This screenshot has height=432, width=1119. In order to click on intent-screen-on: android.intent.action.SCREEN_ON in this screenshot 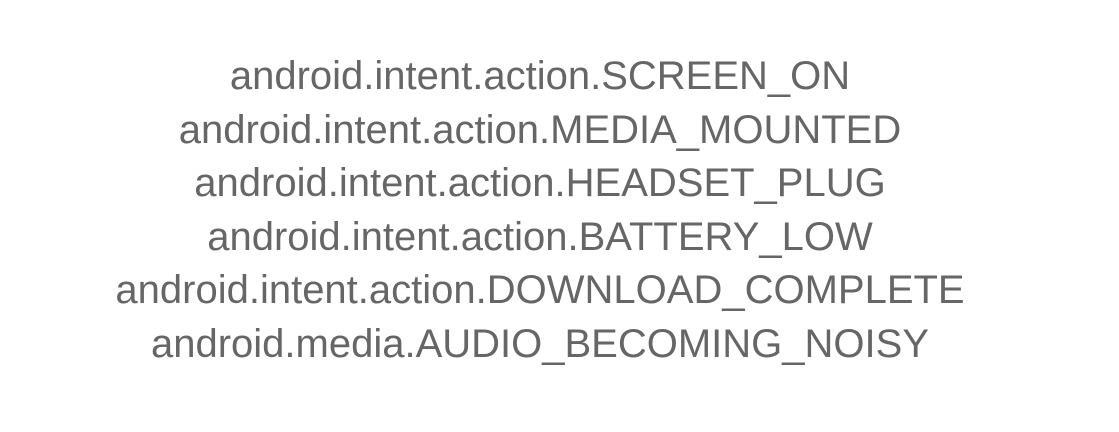, I will do `click(540, 76)`.